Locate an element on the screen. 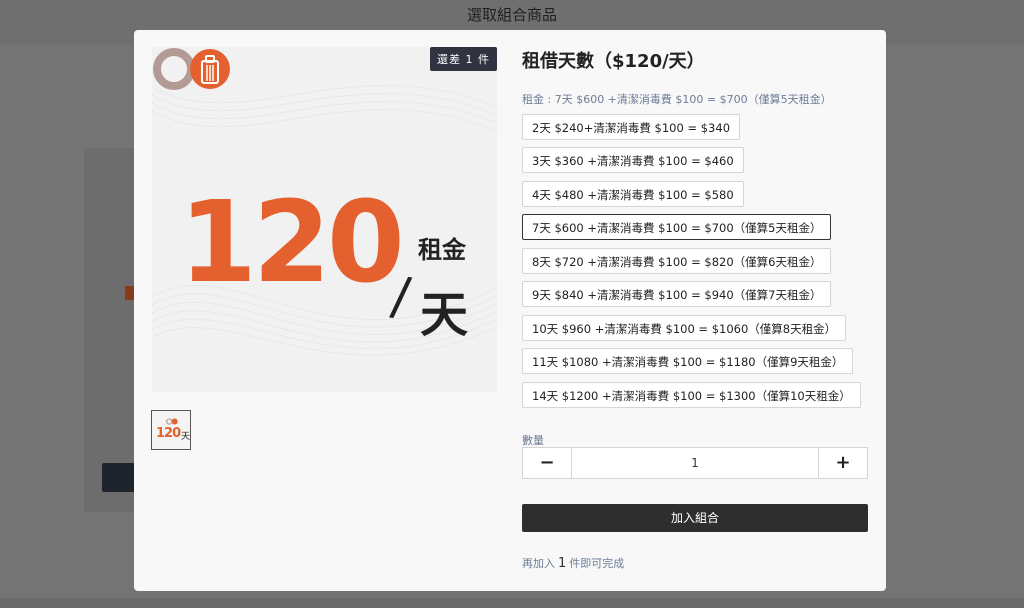  minus-icon: − is located at coordinates (547, 462).